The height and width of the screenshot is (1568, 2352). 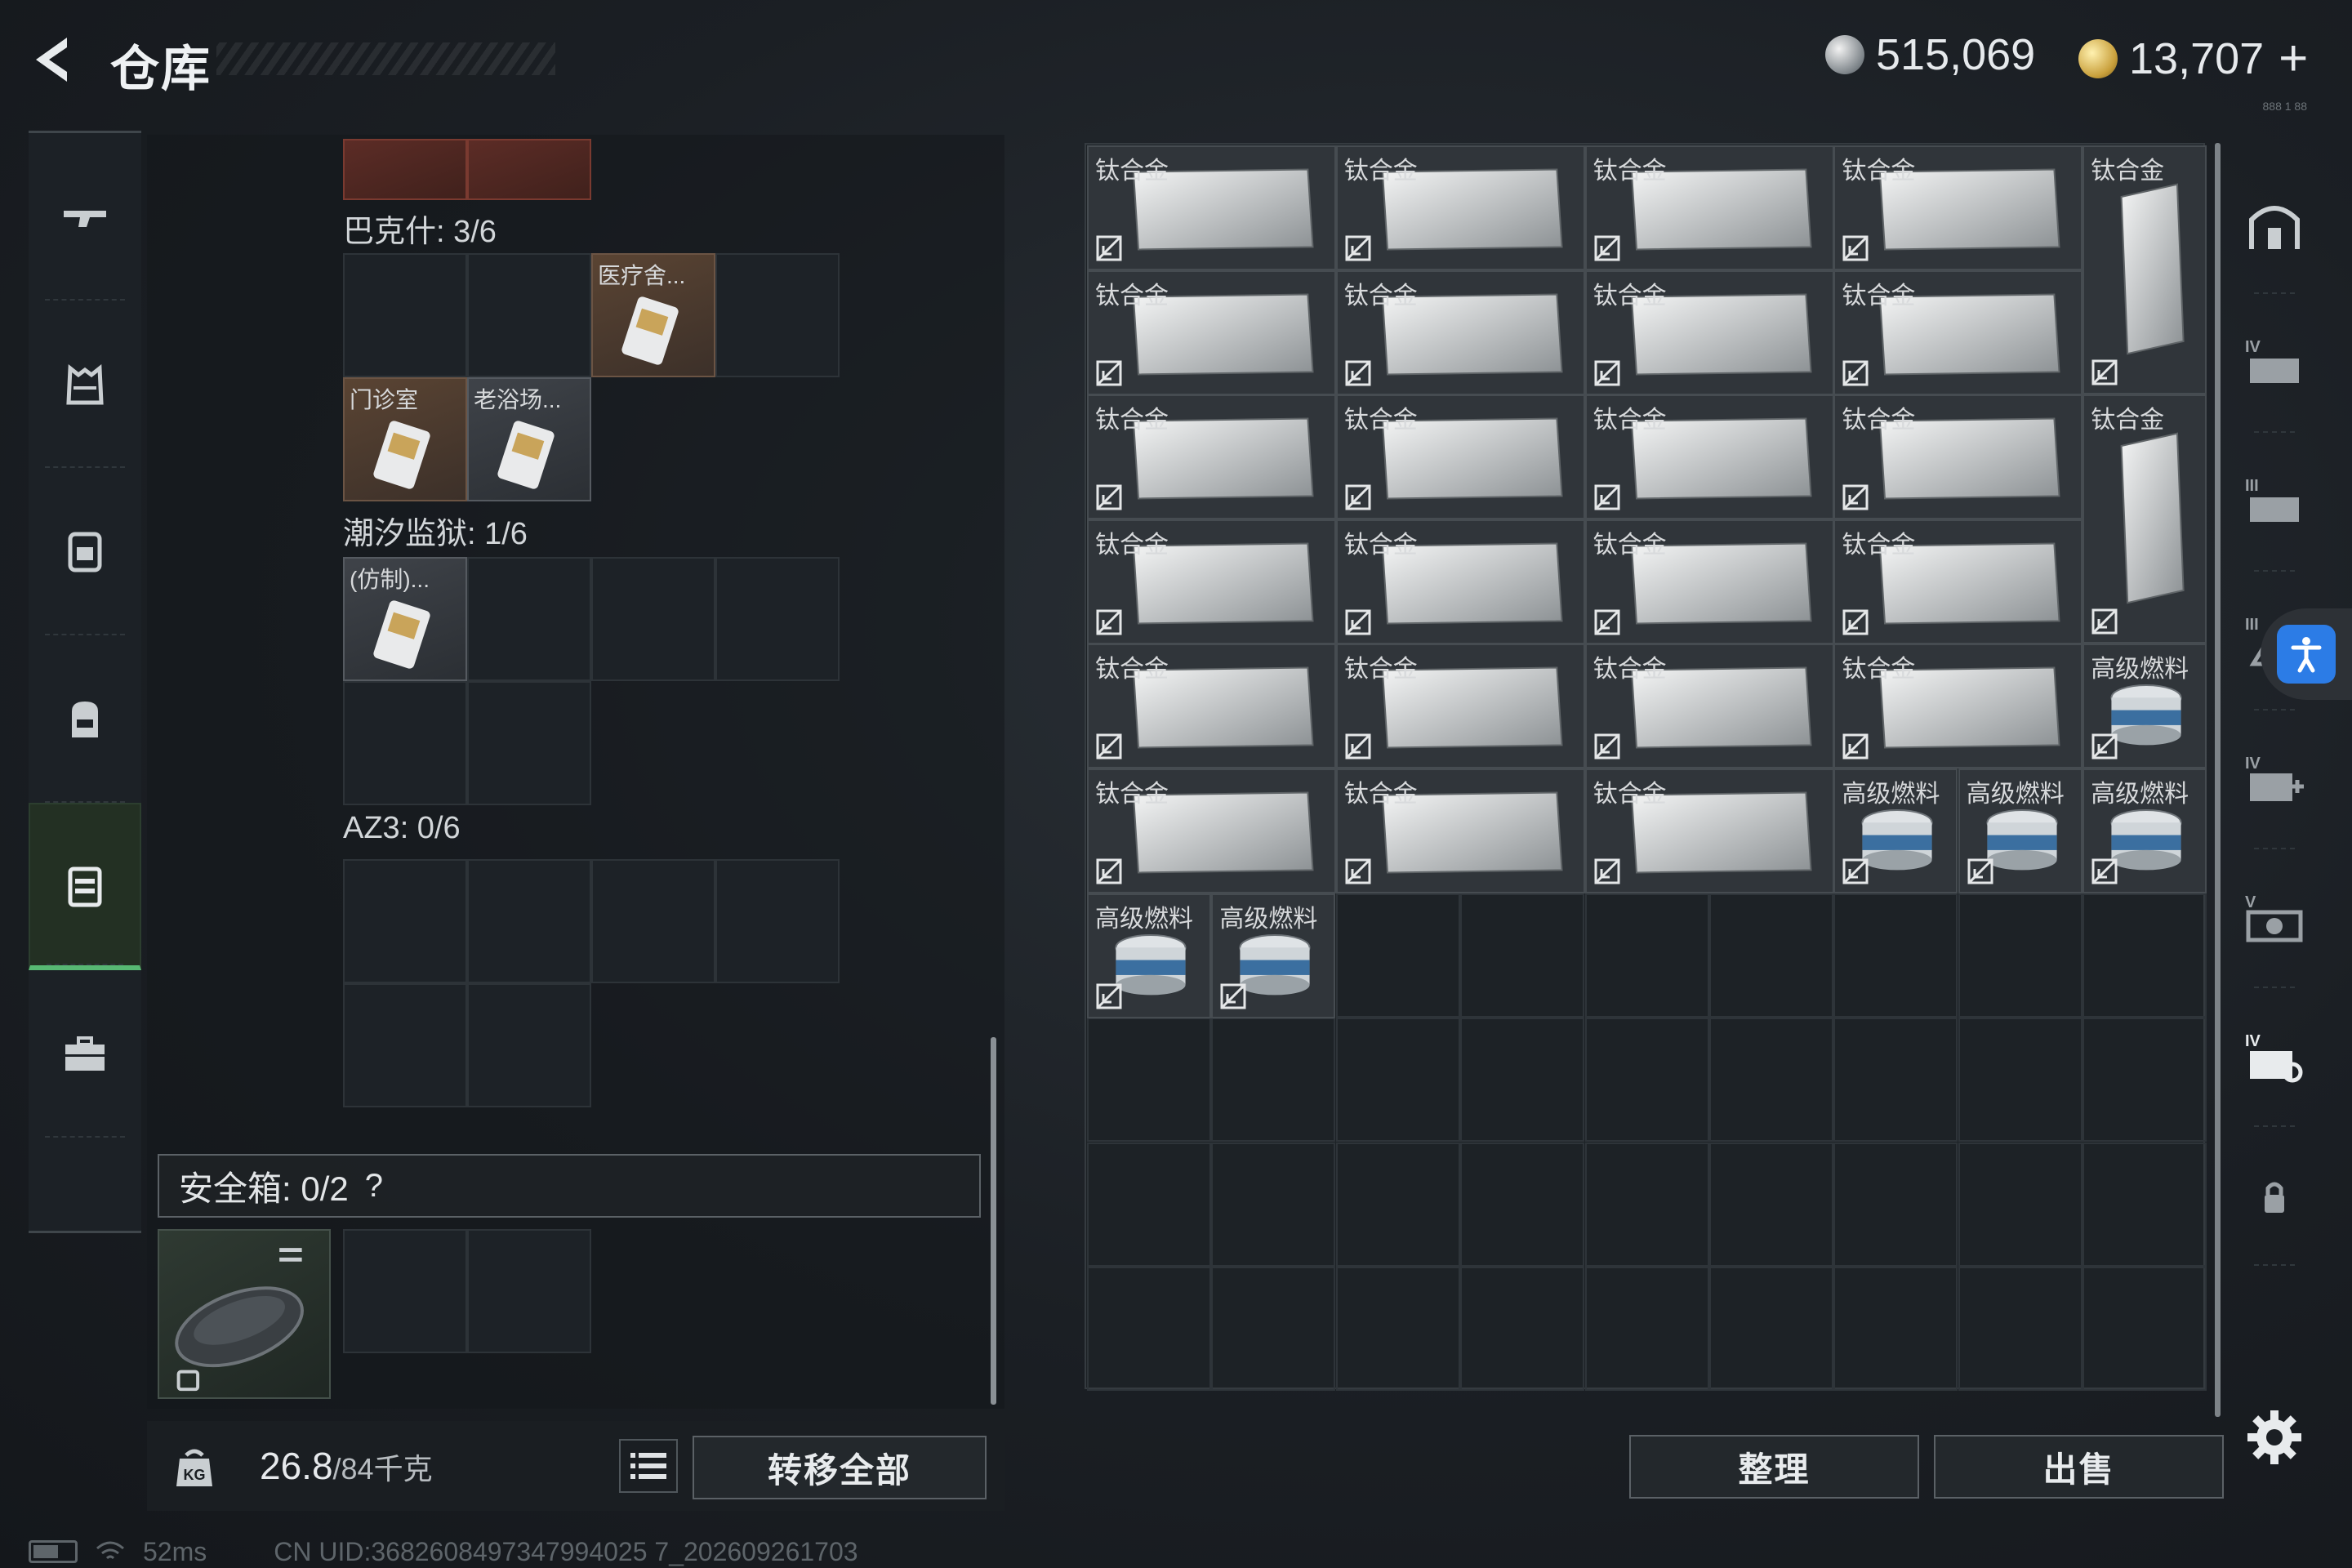 What do you see at coordinates (648, 1466) in the screenshot?
I see `list-view-button` at bounding box center [648, 1466].